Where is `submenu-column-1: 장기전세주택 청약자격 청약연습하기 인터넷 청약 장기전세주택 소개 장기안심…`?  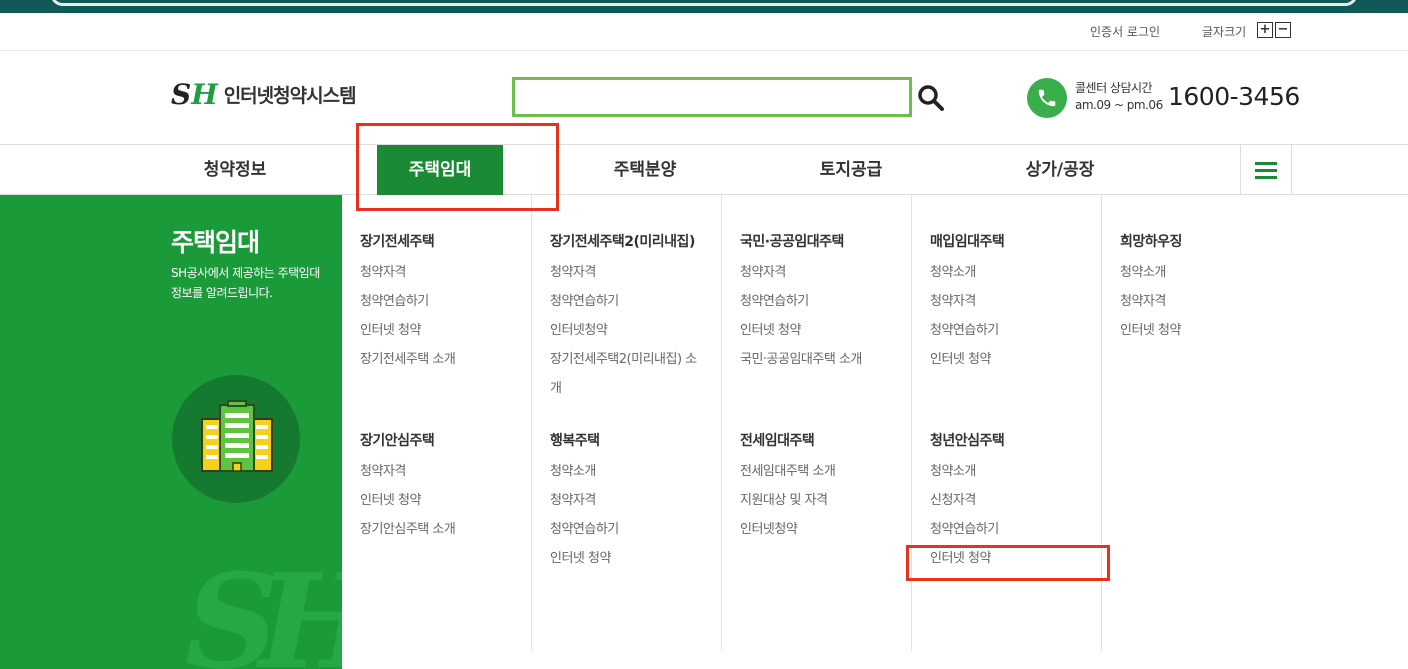
submenu-column-1: 장기전세주택 청약자격 청약연습하기 인터넷 청약 장기전세주택 소개 장기안심… is located at coordinates (437, 423).